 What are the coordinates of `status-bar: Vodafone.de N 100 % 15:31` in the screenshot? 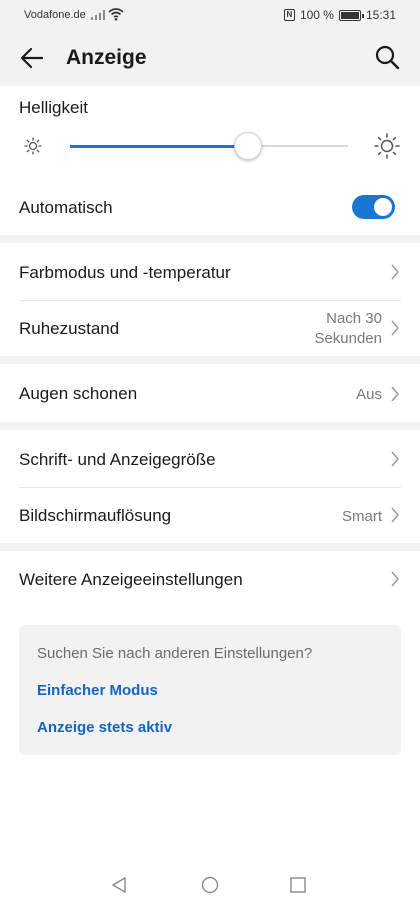 It's located at (210, 15).